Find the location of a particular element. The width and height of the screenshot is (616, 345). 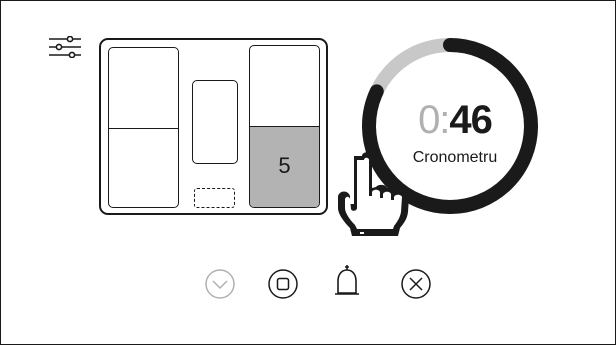

stop-icon is located at coordinates (283, 284).